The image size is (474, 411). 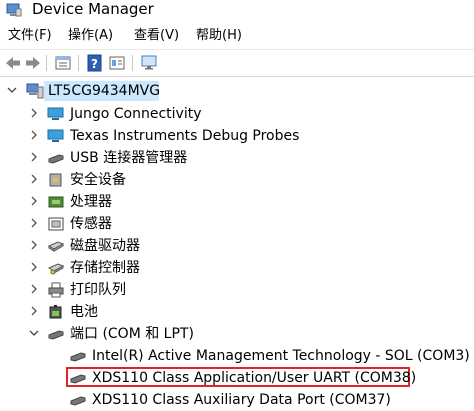 I want to click on details-icon, so click(x=117, y=63).